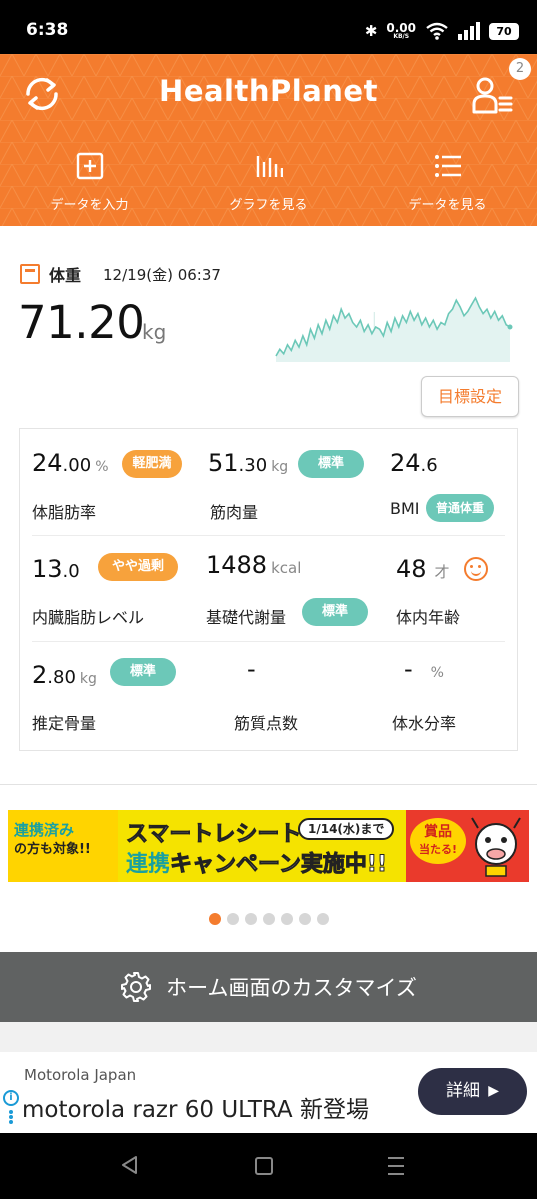  Describe the element at coordinates (246, 617) in the screenshot. I see `bmr-label: 基礎代謝量` at that location.